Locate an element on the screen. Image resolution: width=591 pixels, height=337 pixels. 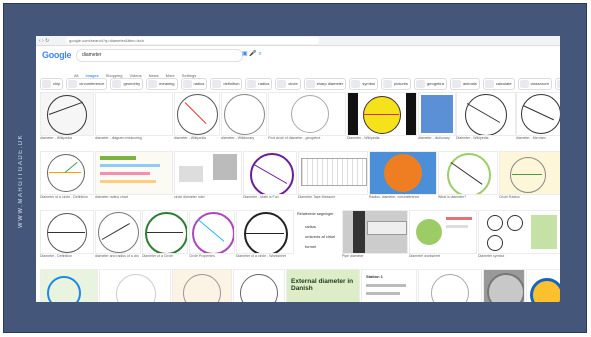
chip-label: classroom is located at coordinates (539, 83).